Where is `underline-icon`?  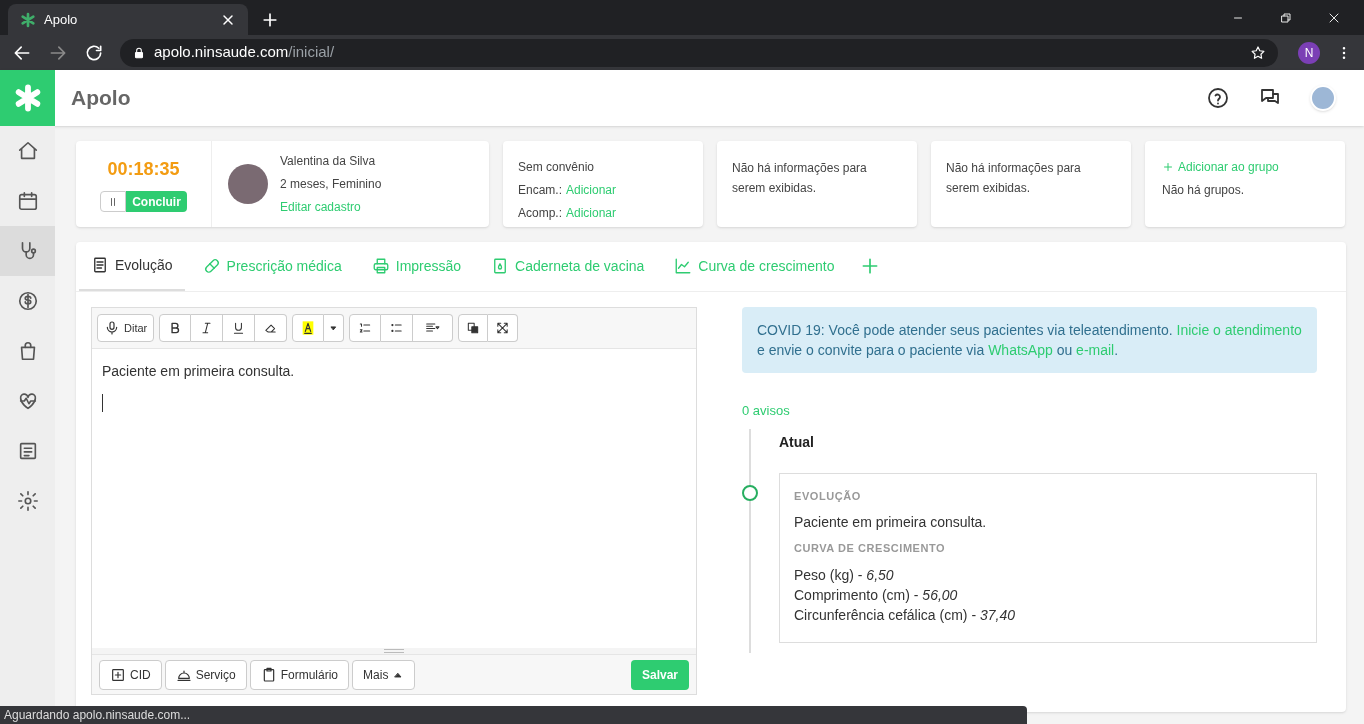
underline-icon is located at coordinates (239, 328).